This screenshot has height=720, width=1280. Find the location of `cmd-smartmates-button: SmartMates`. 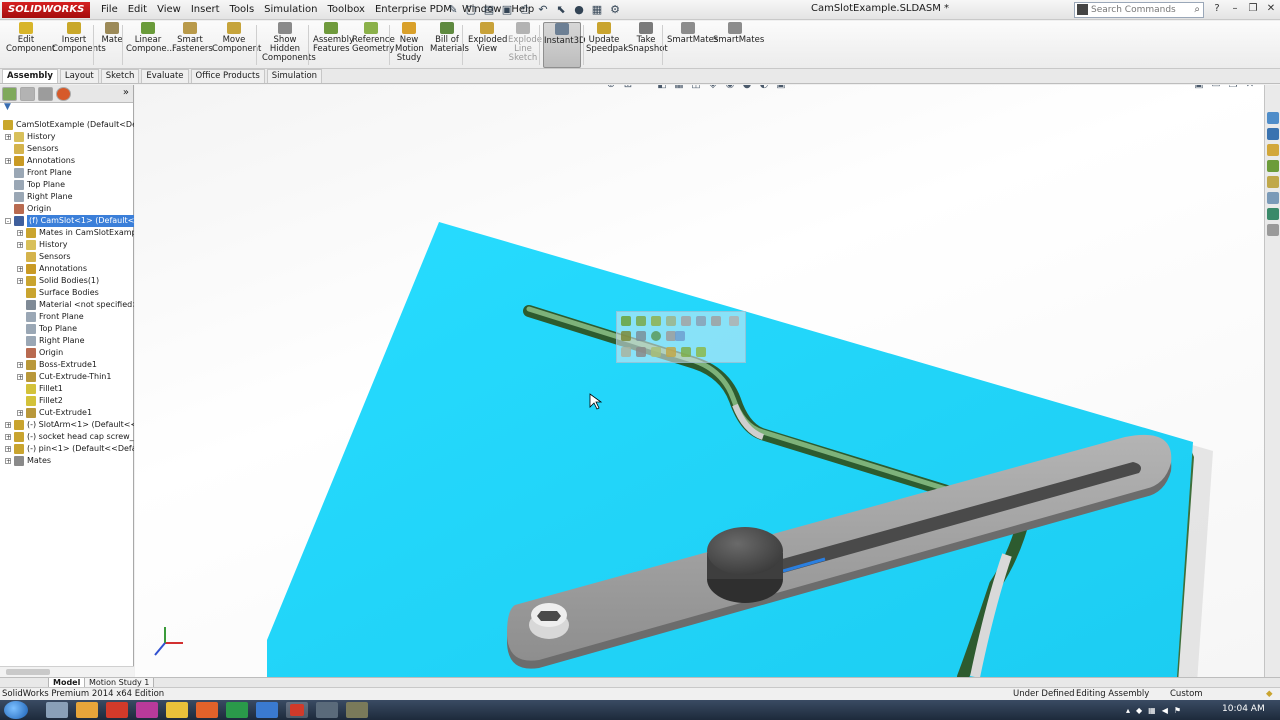

cmd-smartmates-button: SmartMates is located at coordinates (738, 33).